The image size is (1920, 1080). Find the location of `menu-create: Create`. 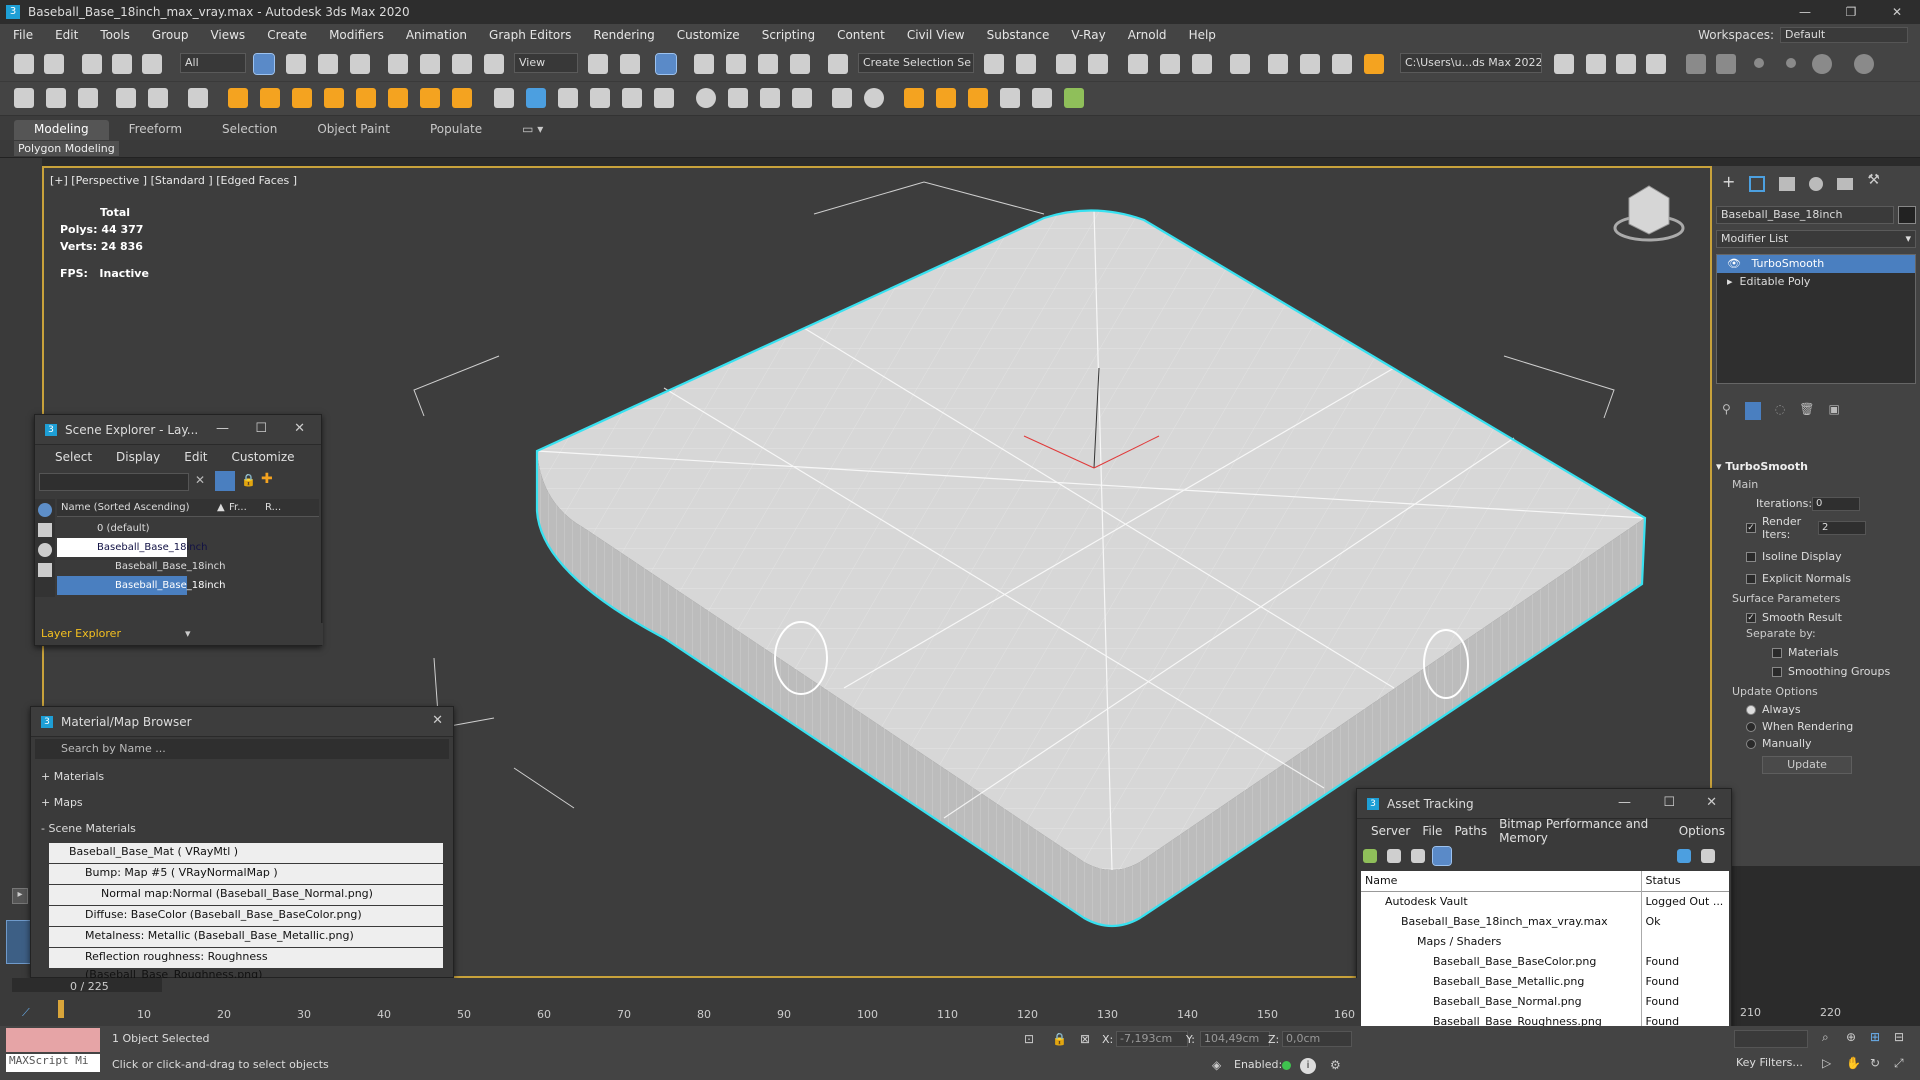

menu-create: Create is located at coordinates (287, 35).